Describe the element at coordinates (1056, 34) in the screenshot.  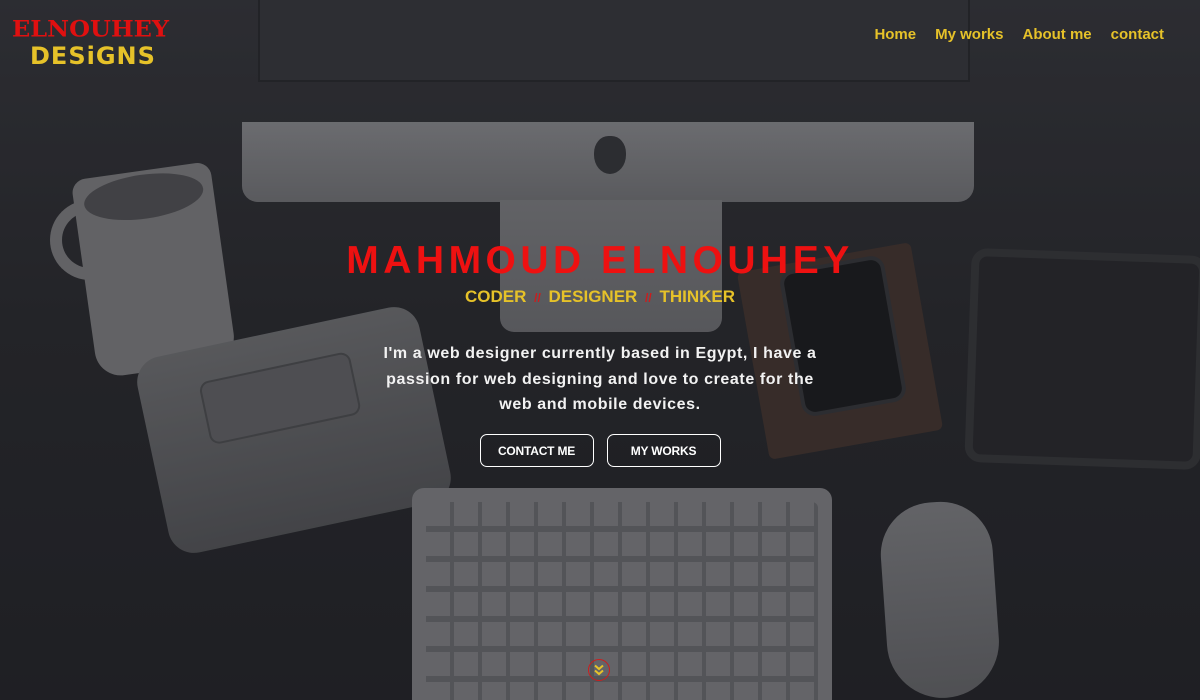
I see `nav-about-me-link: About me` at that location.